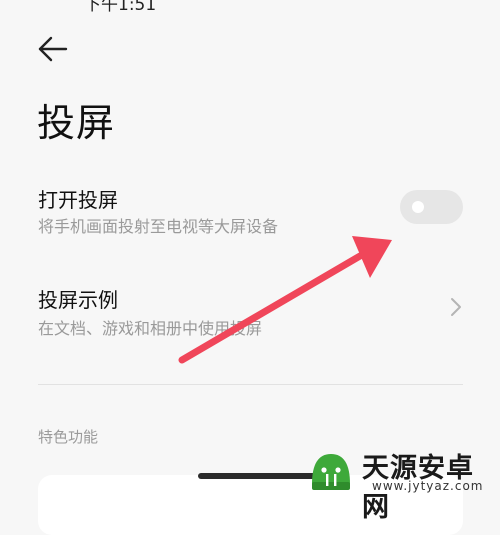 This screenshot has width=500, height=535. What do you see at coordinates (428, 486) in the screenshot?
I see `watermark-url: www.jytyaz.com` at bounding box center [428, 486].